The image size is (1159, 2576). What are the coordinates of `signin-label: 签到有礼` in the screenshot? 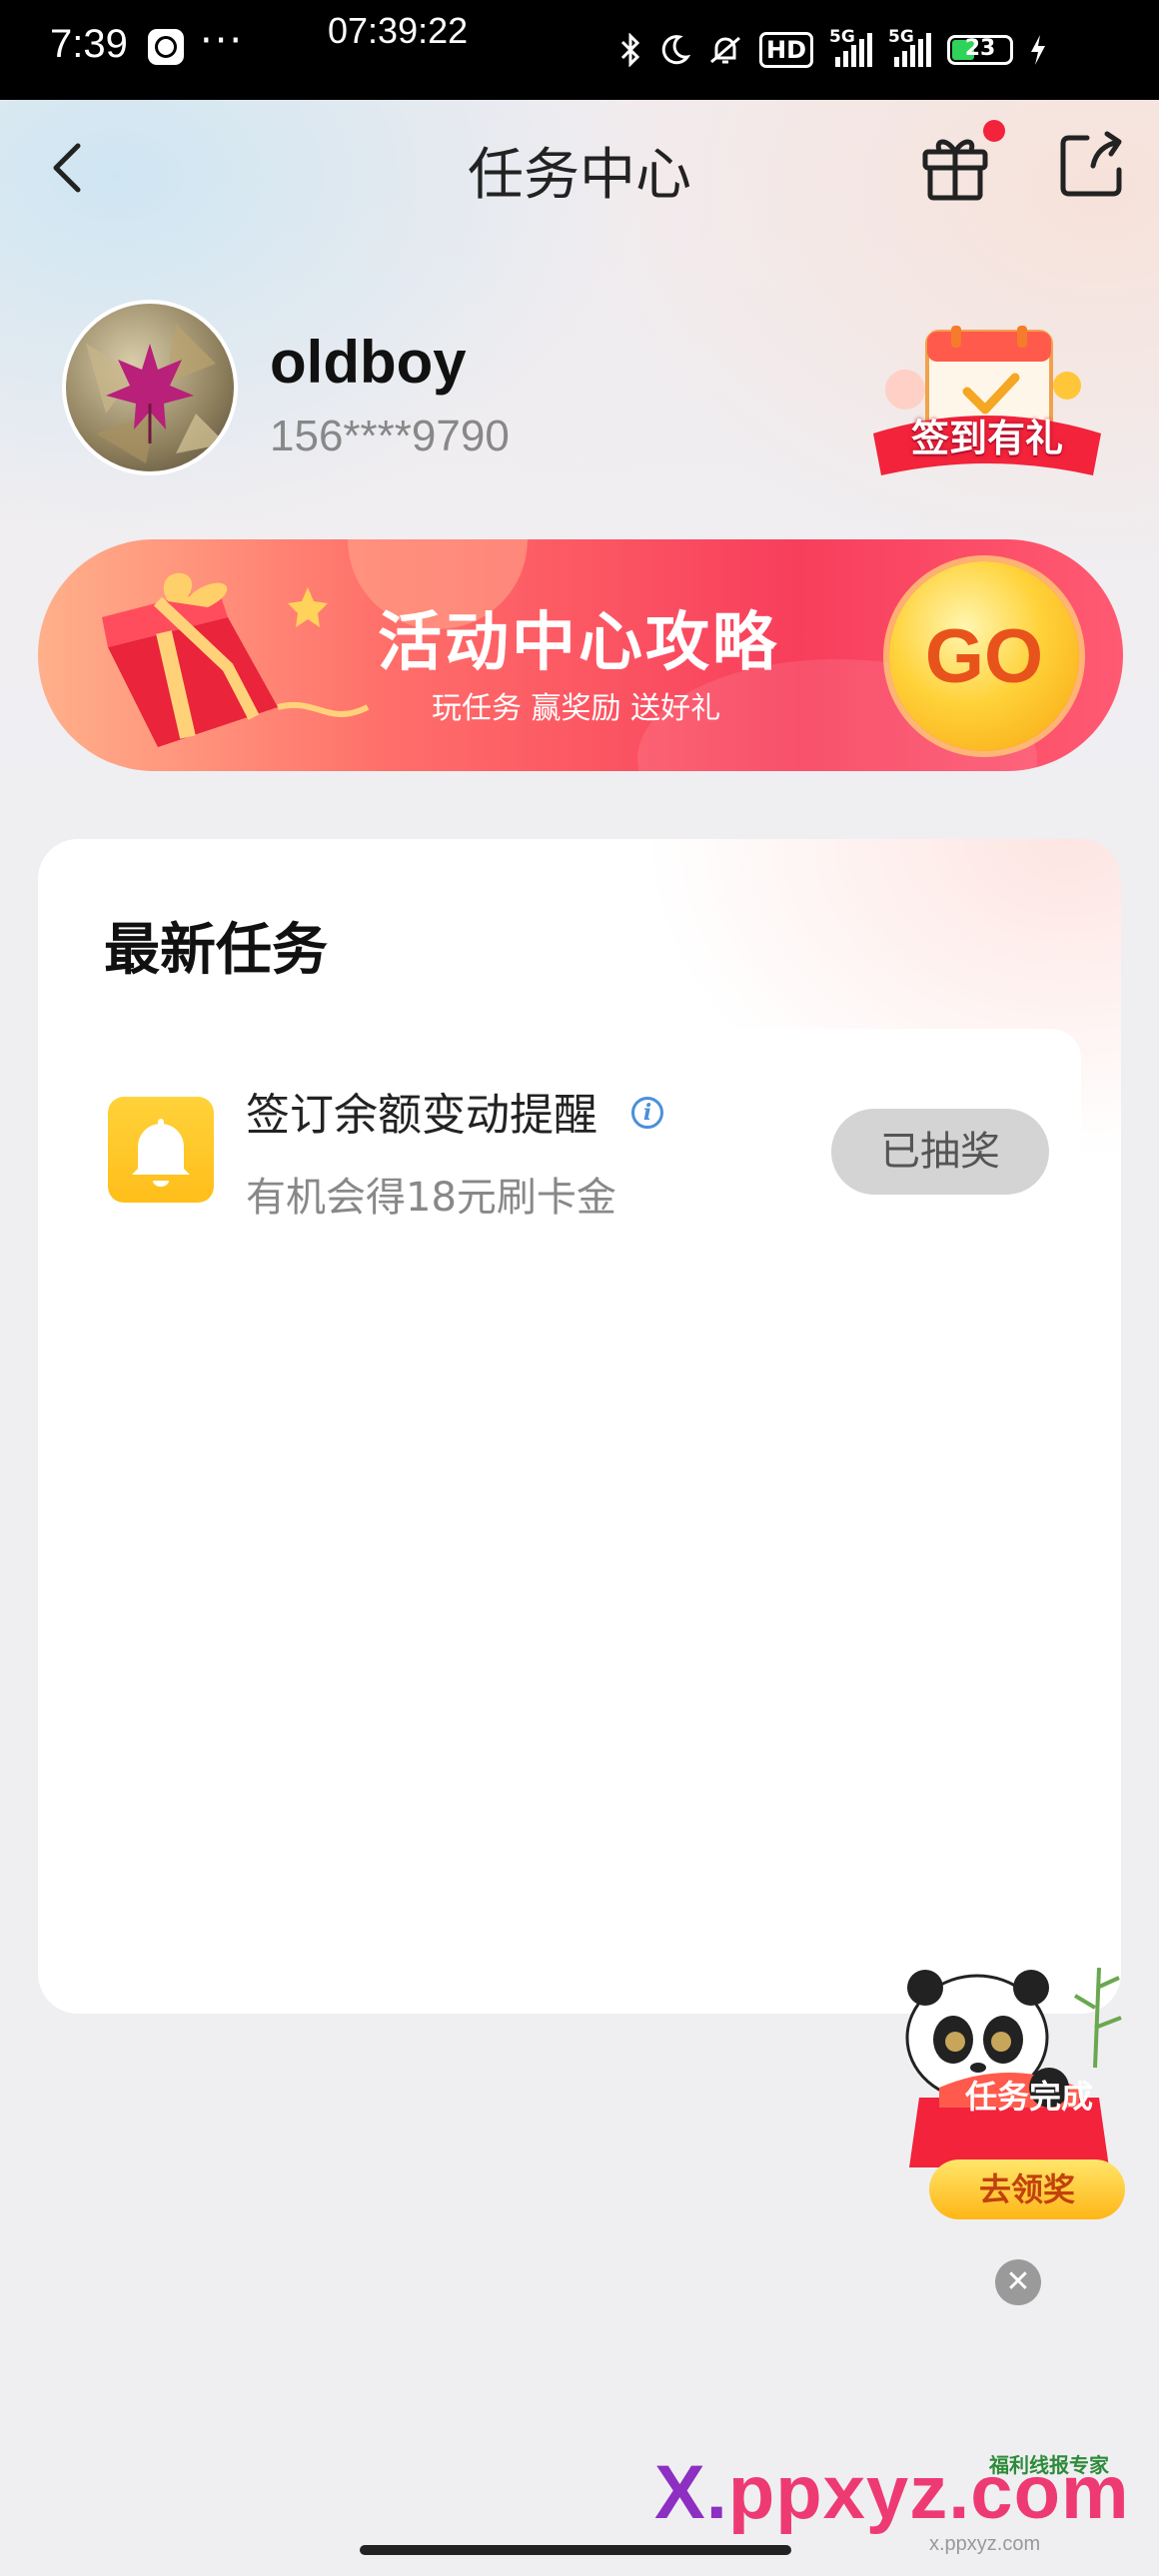 It's located at (987, 435).